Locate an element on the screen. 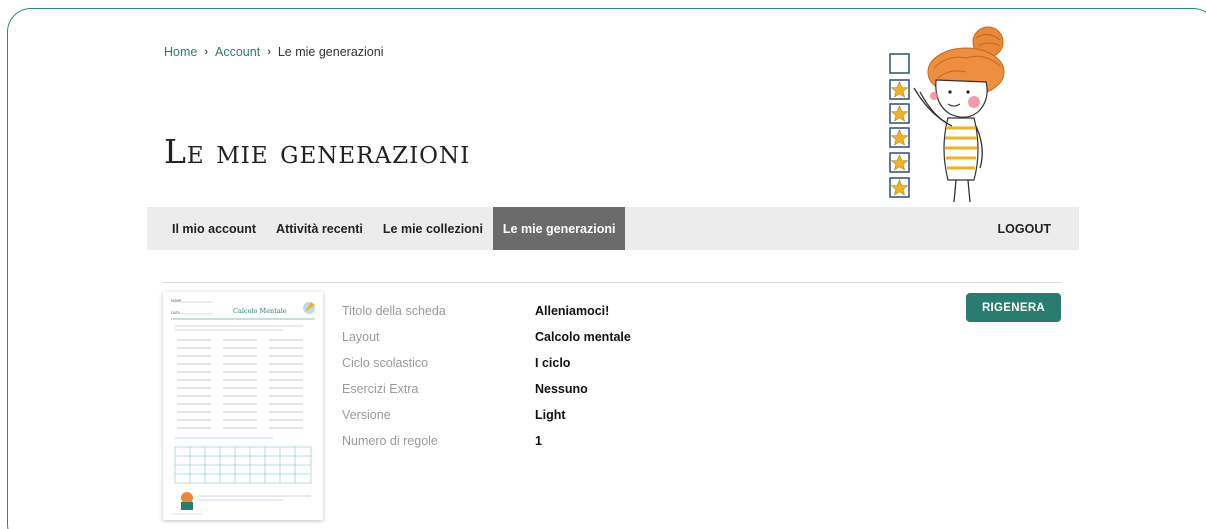  nav-item-recent-activity: Attività recenti is located at coordinates (319, 228).